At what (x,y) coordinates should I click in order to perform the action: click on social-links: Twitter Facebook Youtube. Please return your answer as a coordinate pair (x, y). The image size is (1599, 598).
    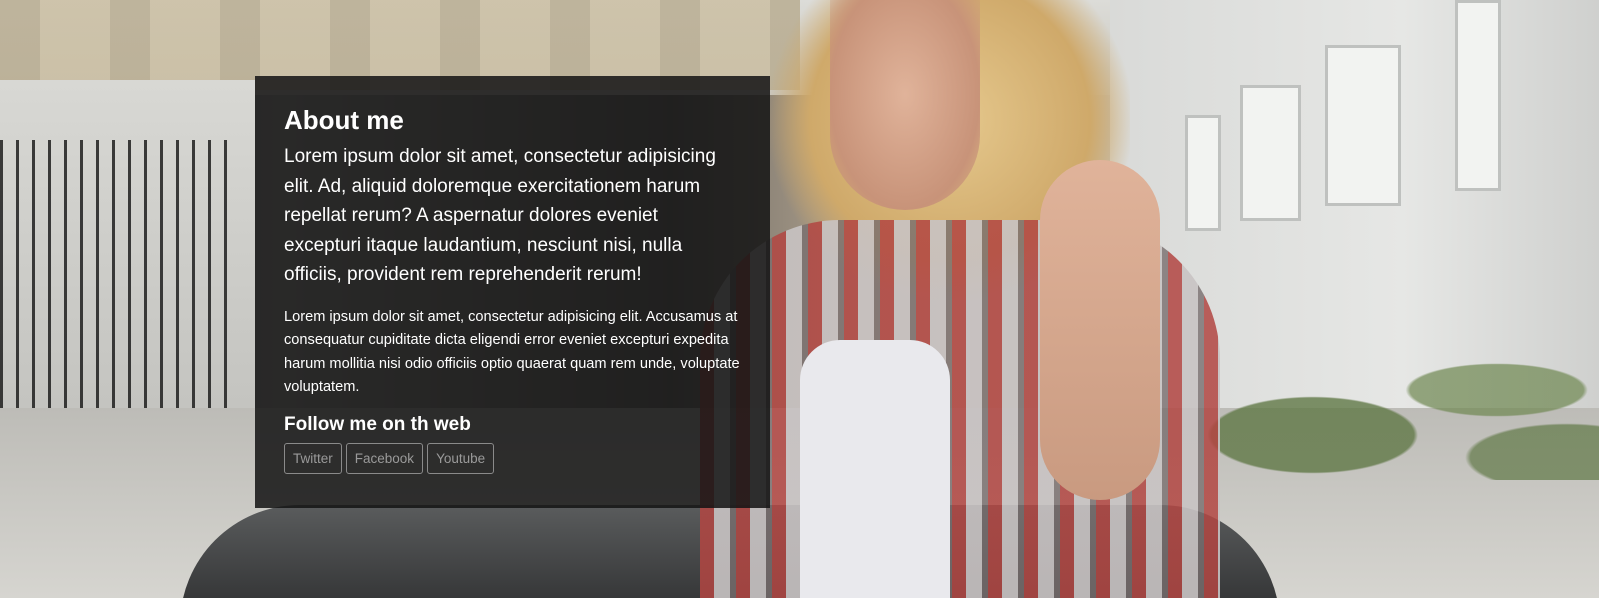
    Looking at the image, I should click on (512, 458).